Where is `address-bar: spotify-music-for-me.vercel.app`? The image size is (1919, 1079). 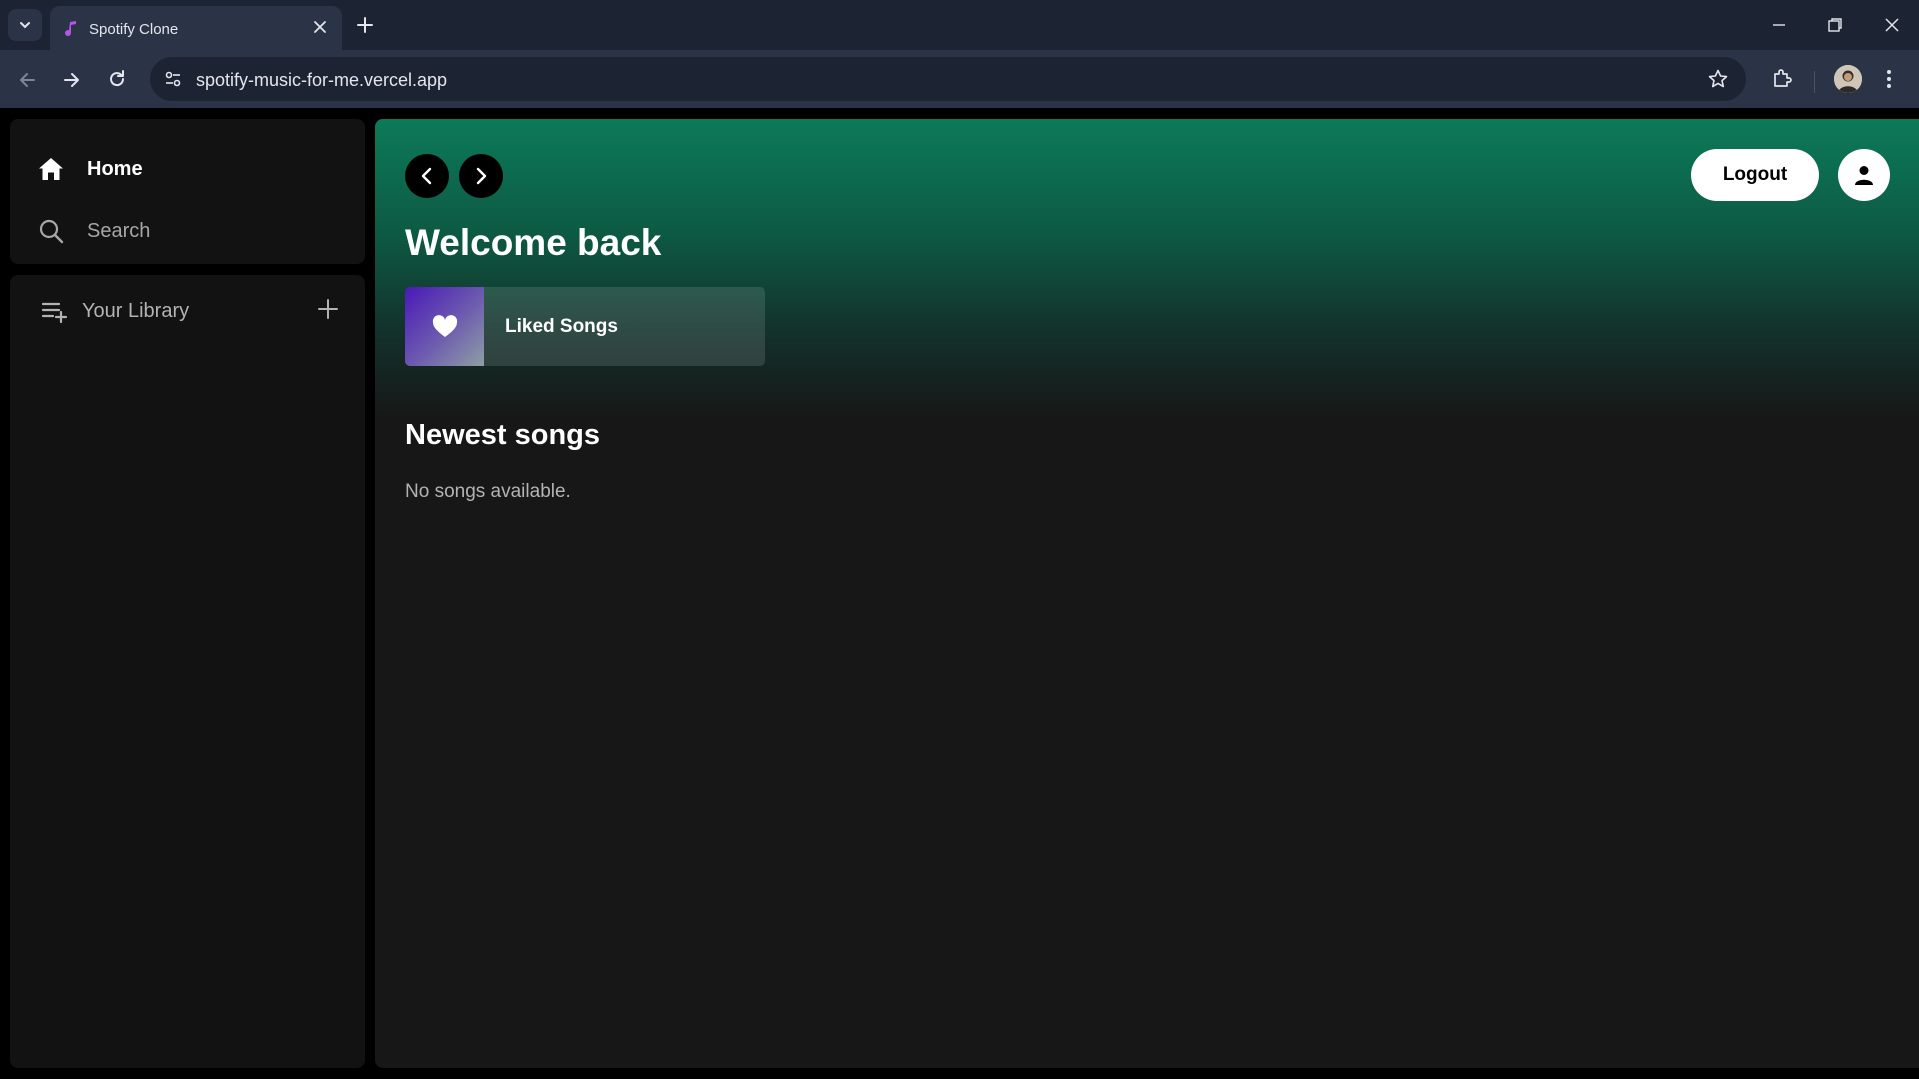
address-bar: spotify-music-for-me.vercel.app is located at coordinates (948, 79).